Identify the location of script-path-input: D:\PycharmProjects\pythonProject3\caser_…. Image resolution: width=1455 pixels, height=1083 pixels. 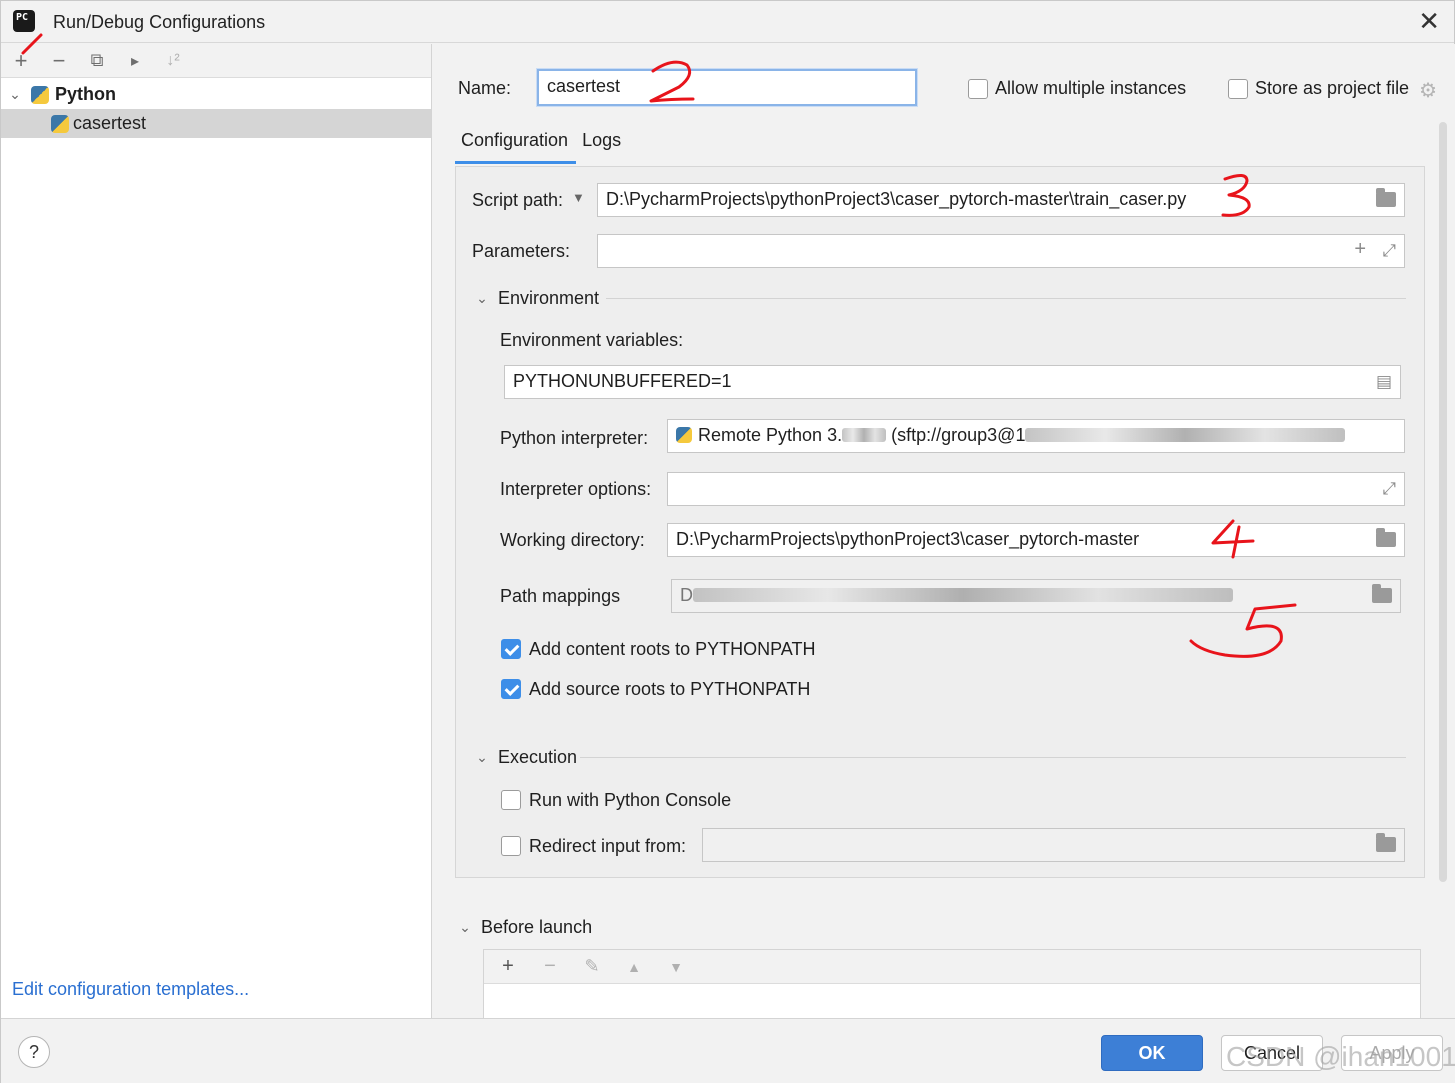
(1001, 200).